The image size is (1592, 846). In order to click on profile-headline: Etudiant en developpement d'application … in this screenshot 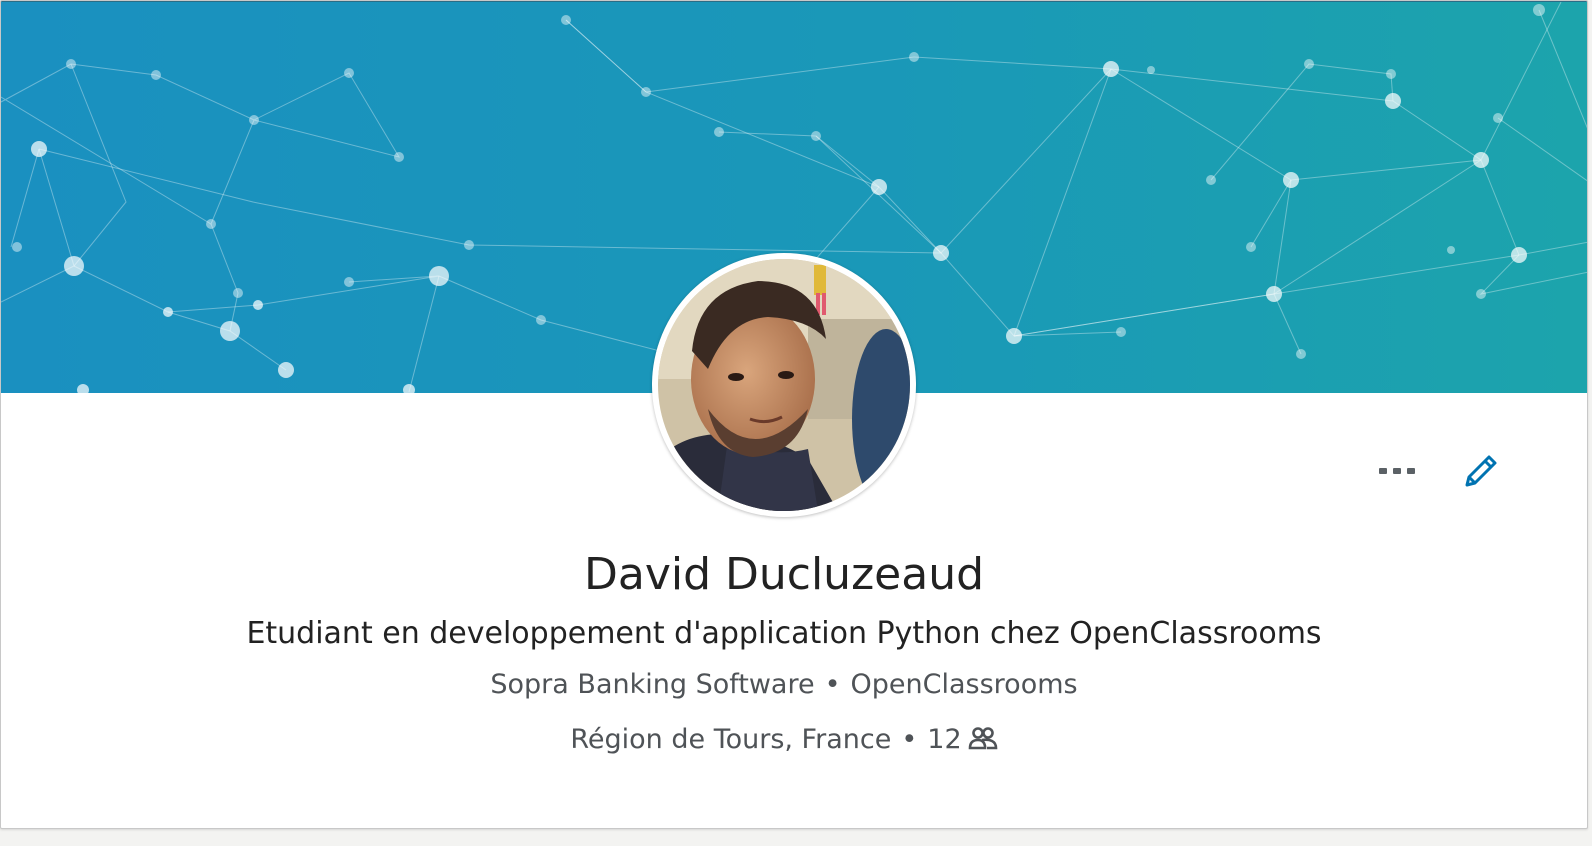, I will do `click(784, 633)`.